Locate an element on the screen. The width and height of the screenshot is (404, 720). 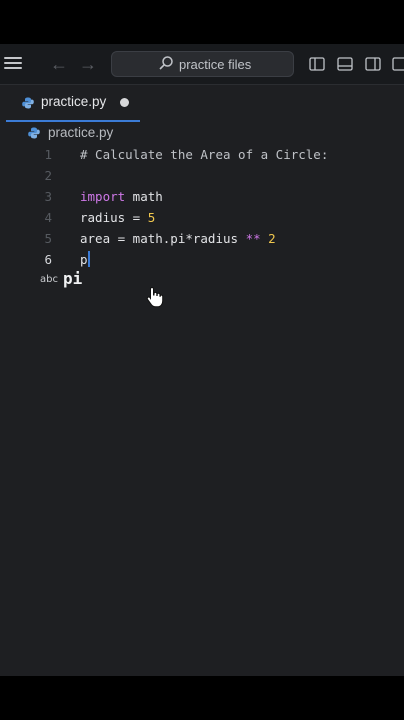
code-token: p is located at coordinates (84, 259).